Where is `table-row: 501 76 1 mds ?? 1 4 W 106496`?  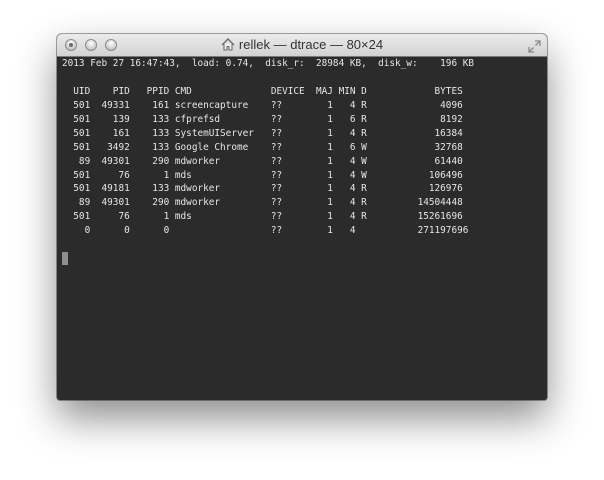 table-row: 501 76 1 mds ?? 1 4 W 106496 is located at coordinates (262, 175).